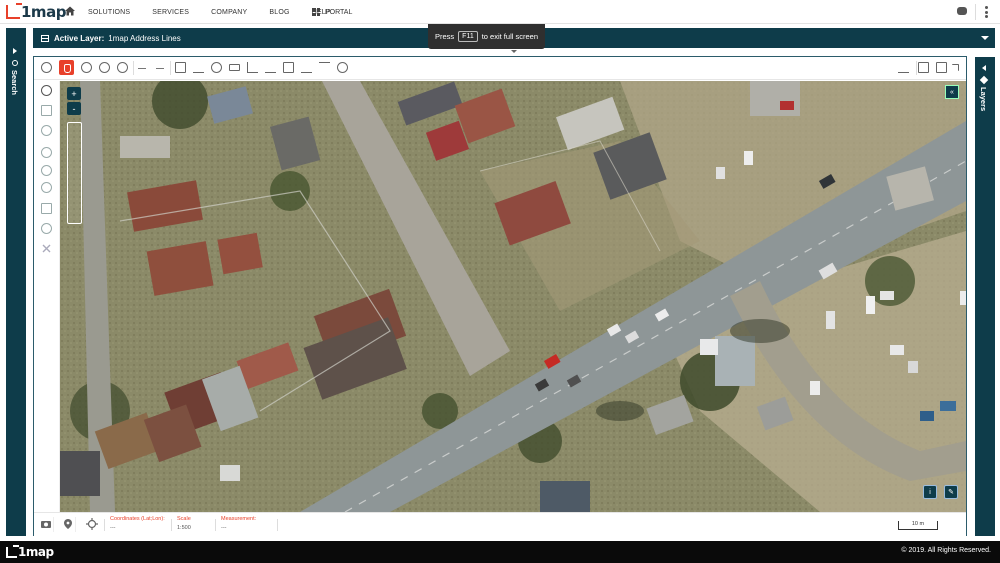  What do you see at coordinates (79, 38) in the screenshot?
I see `active-layer-label: Active Layer:` at bounding box center [79, 38].